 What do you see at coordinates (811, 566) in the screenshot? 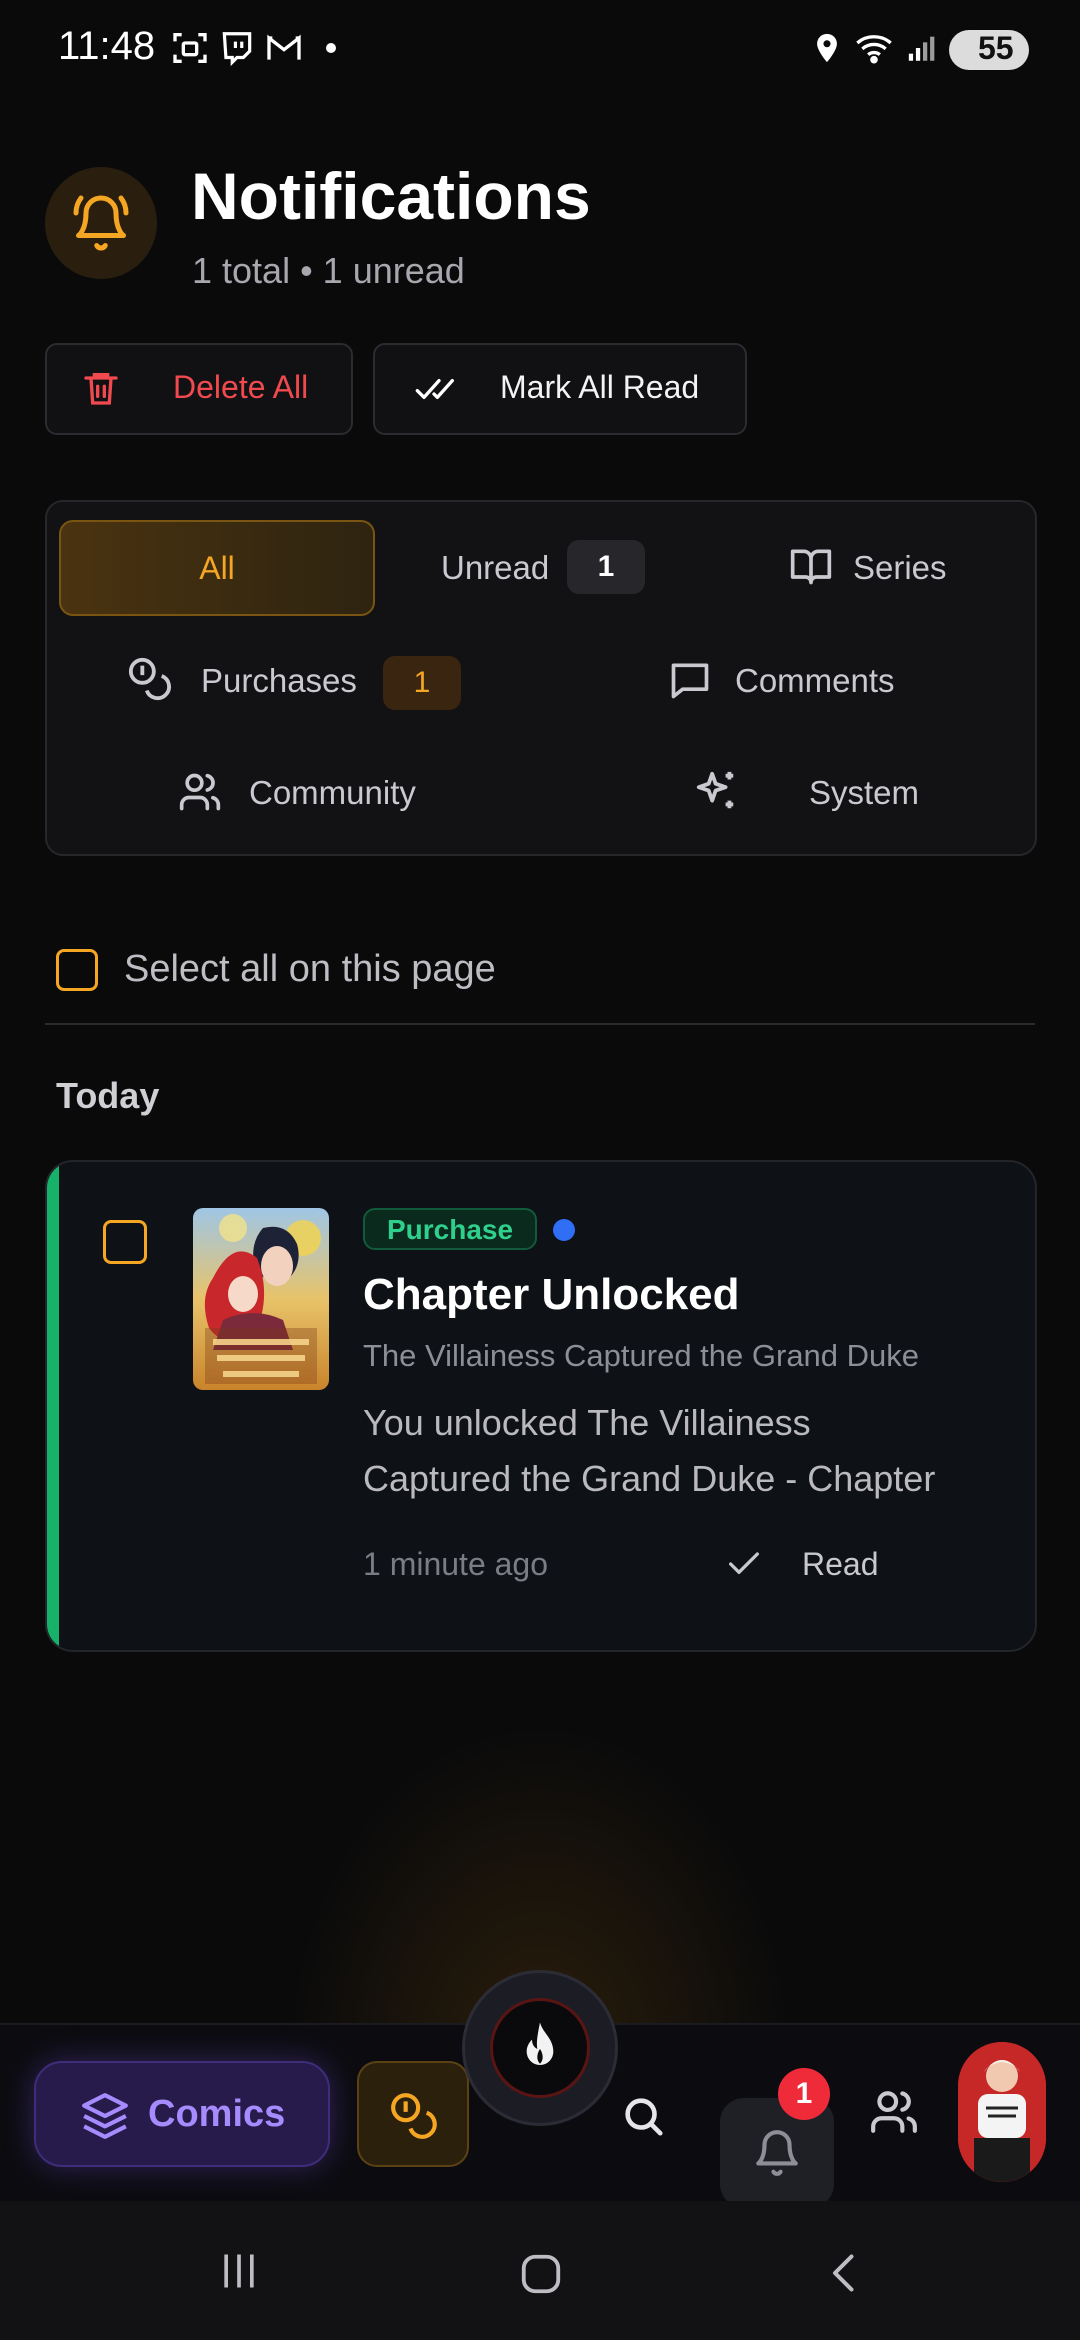
I see `book-icon` at bounding box center [811, 566].